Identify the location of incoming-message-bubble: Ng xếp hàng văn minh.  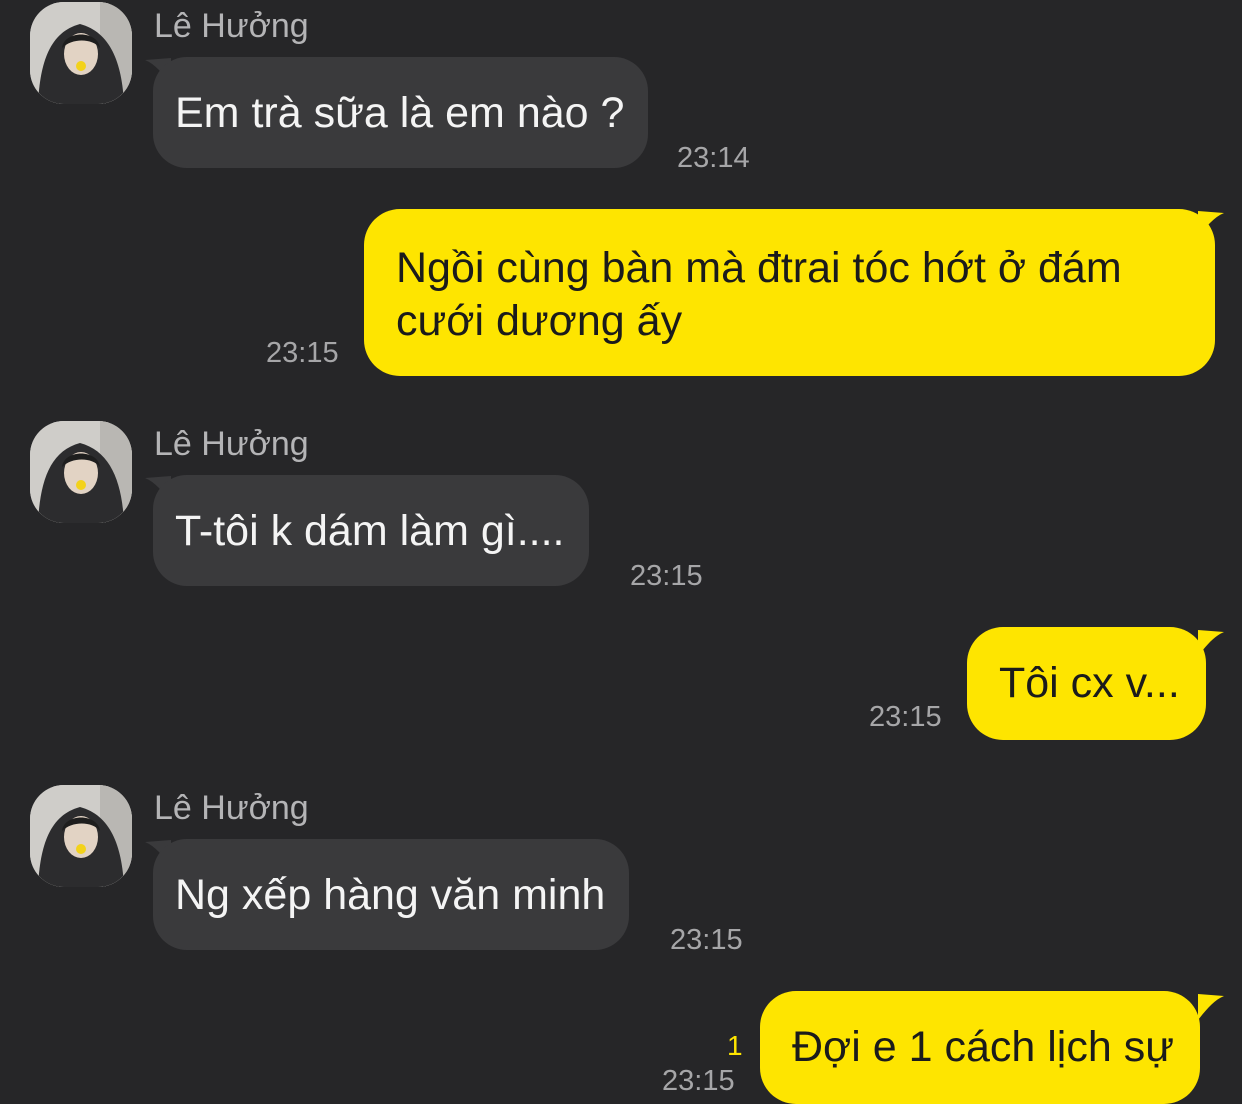
(391, 894).